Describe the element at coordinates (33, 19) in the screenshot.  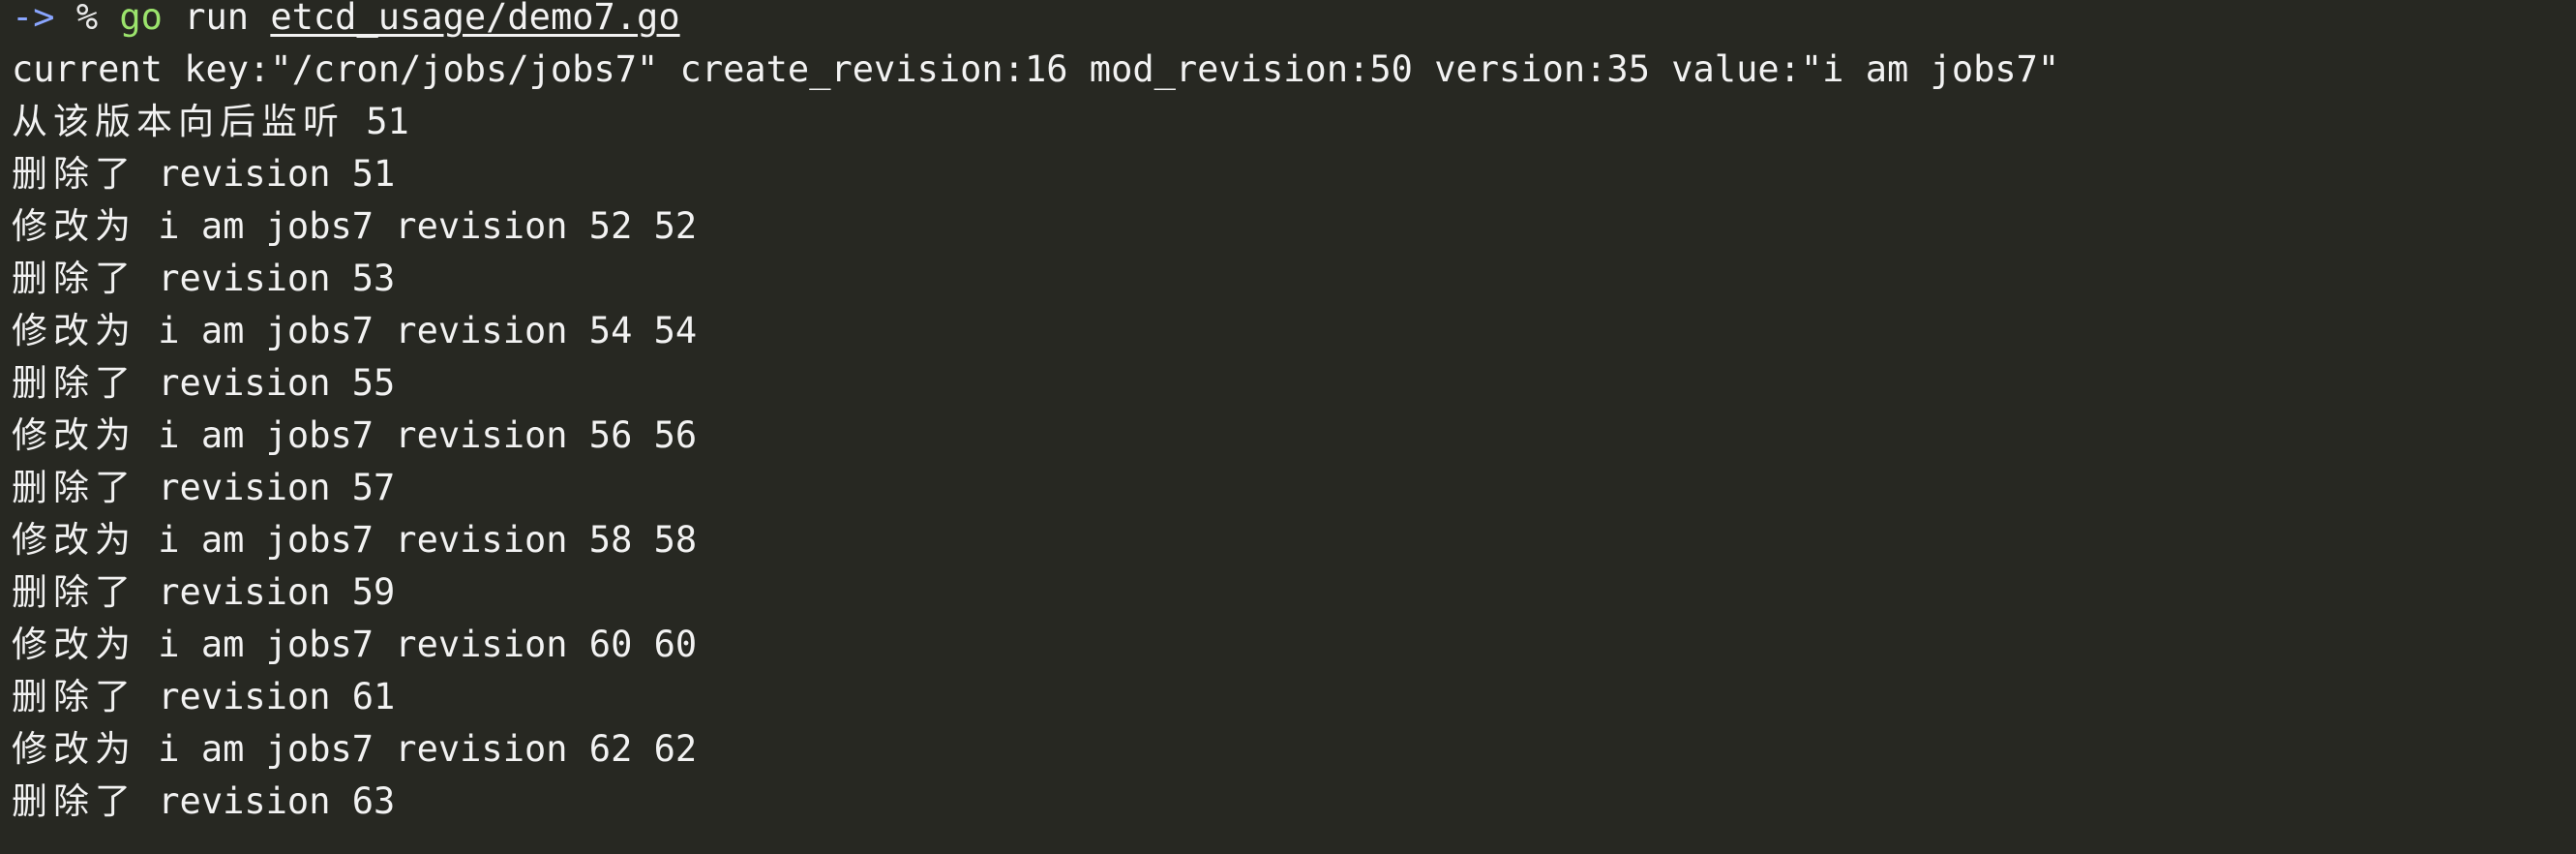
I see `prompt-arrow: ->` at that location.